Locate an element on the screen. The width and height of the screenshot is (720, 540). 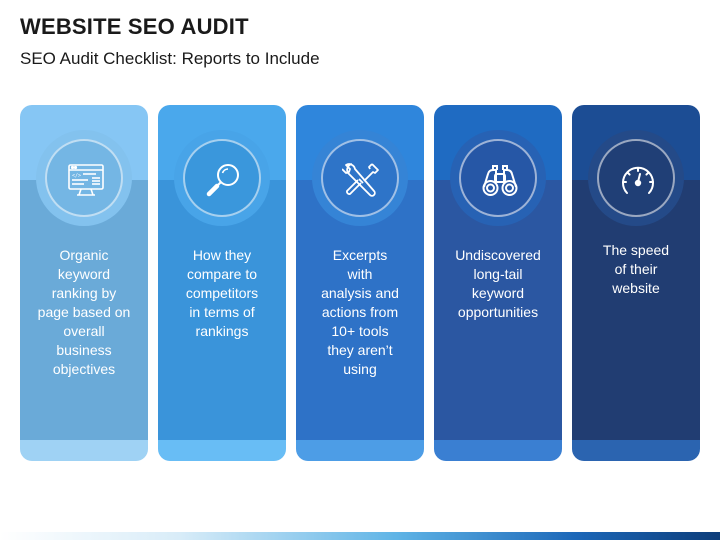
wrench-screwdriver-icon is located at coordinates (360, 180).